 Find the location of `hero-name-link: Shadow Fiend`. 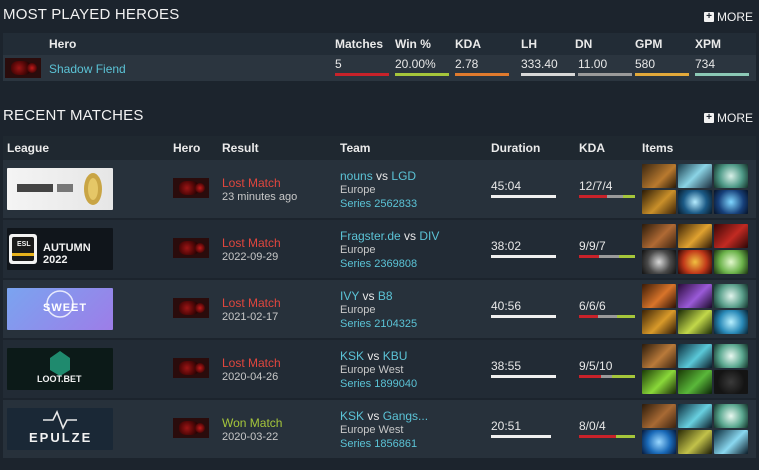

hero-name-link: Shadow Fiend is located at coordinates (87, 69).